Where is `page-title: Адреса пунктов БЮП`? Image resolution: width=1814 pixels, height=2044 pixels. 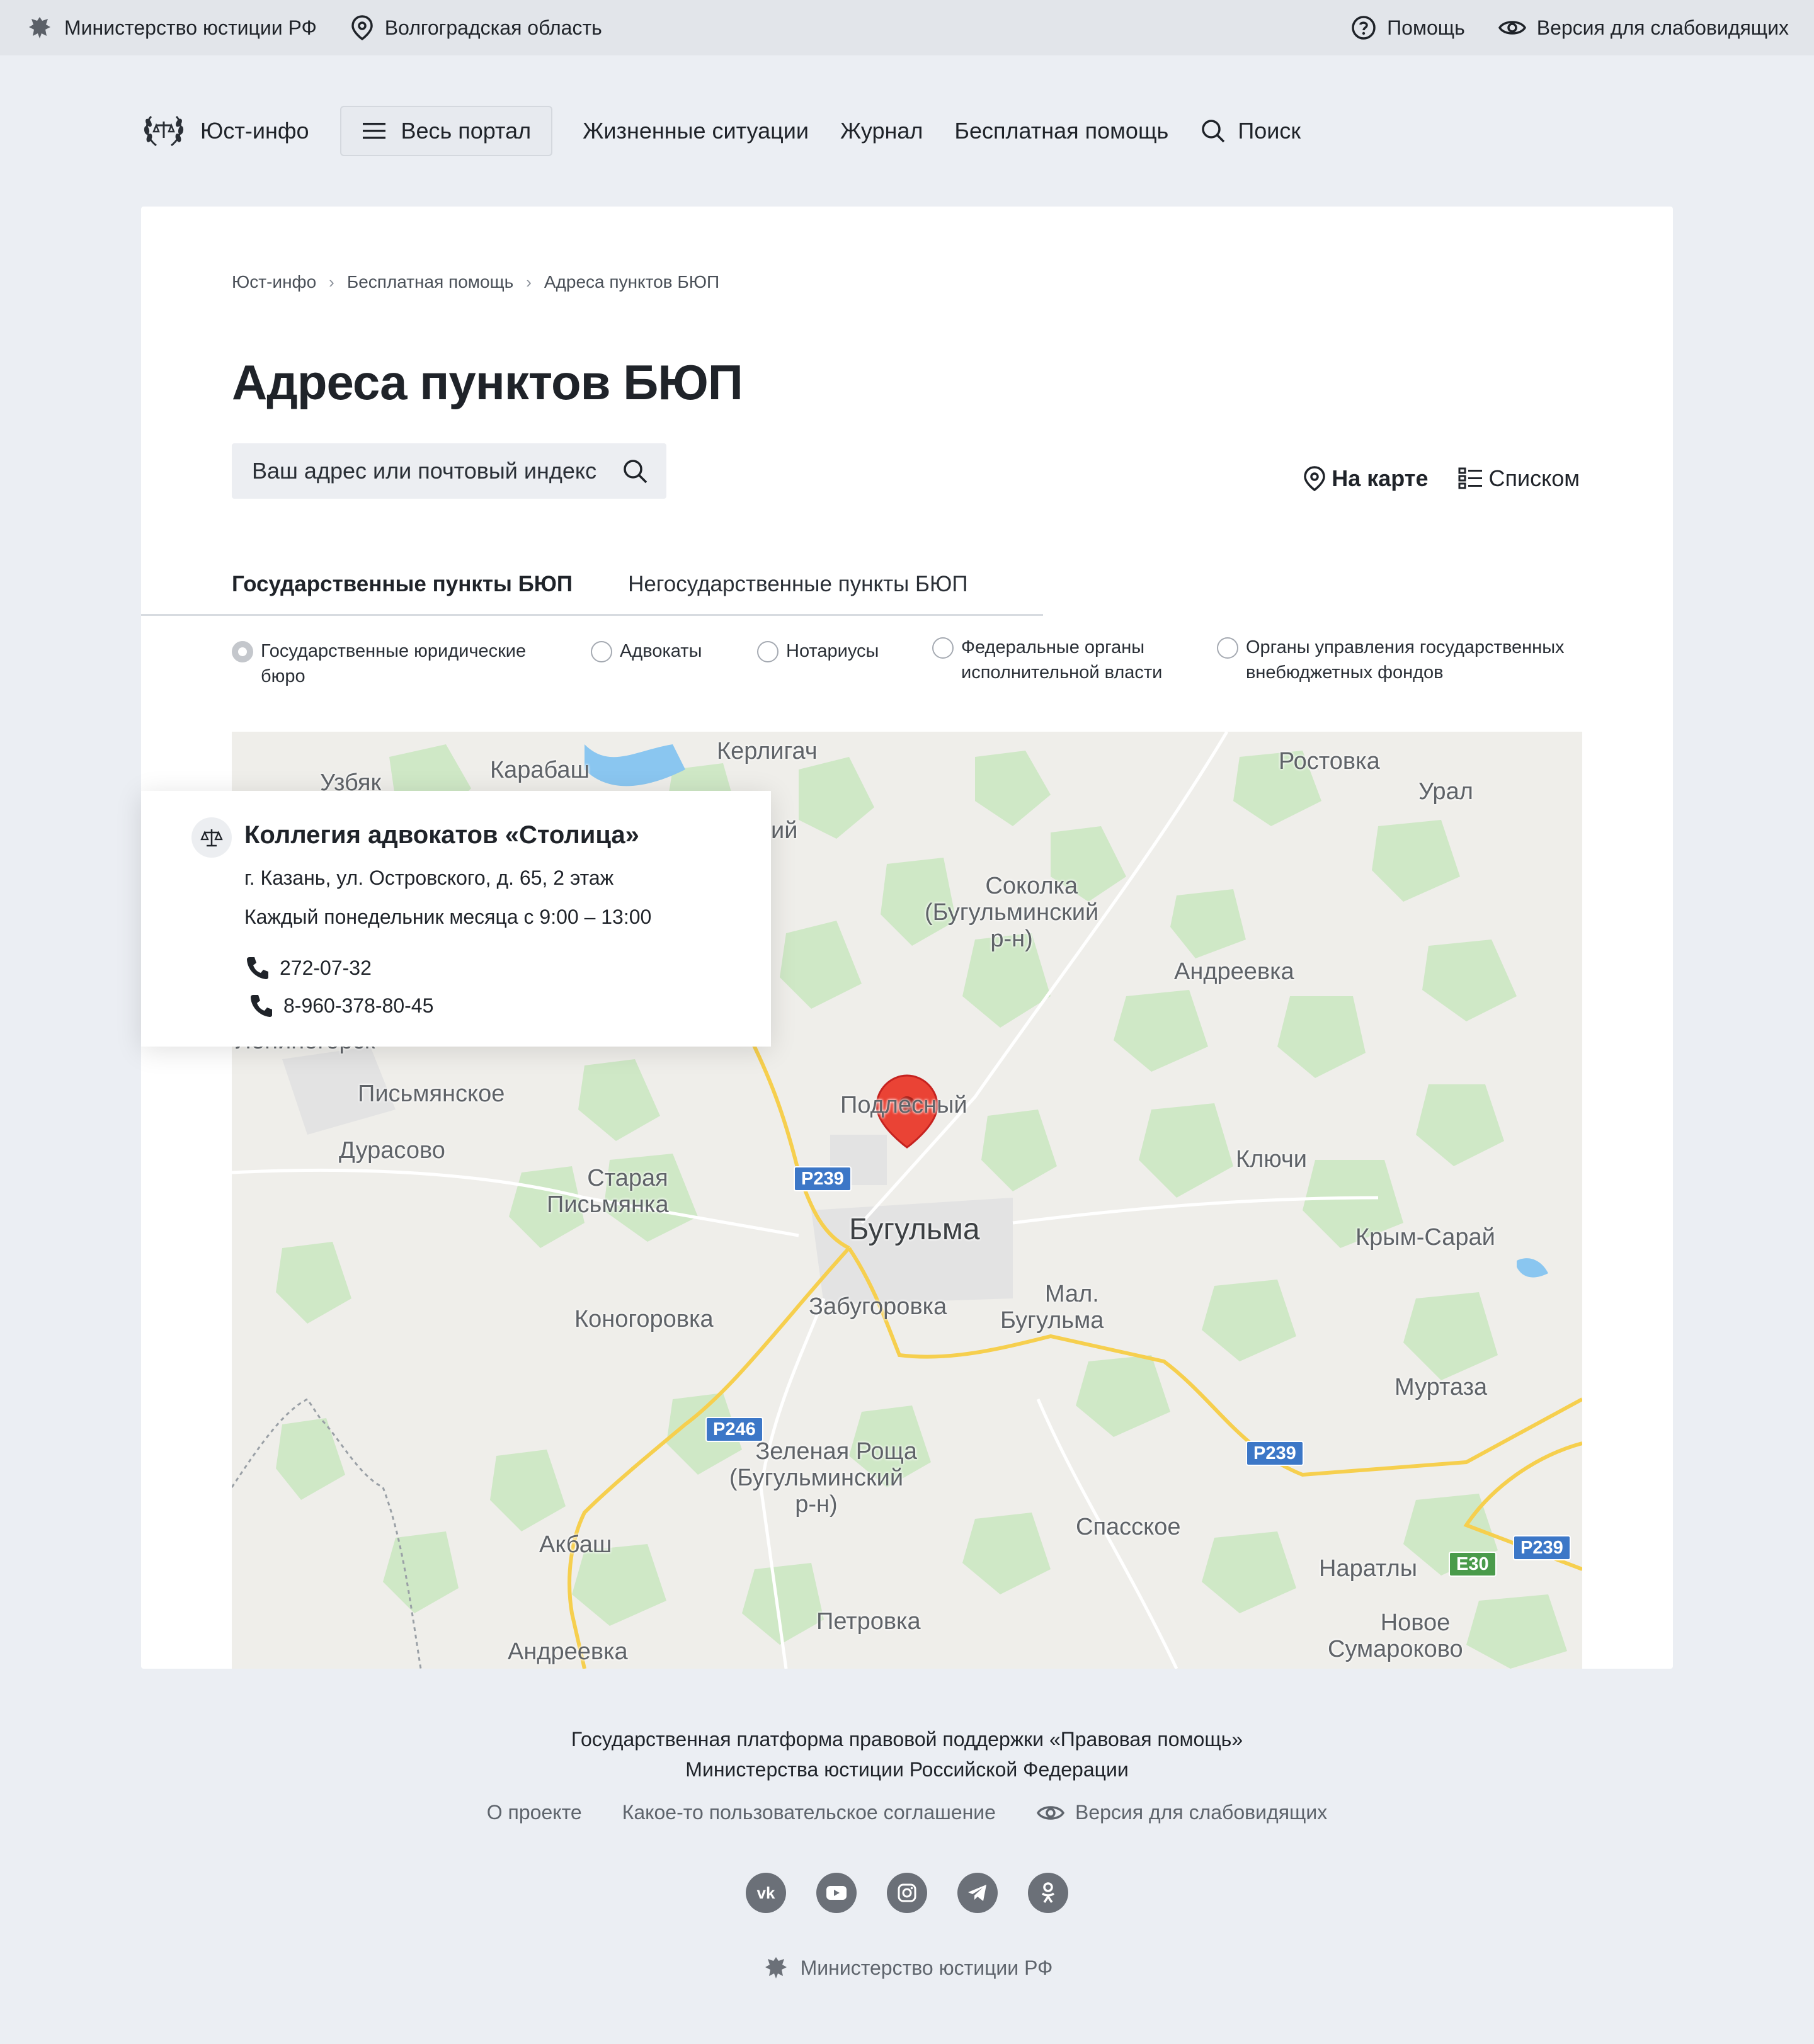 page-title: Адреса пунктов БЮП is located at coordinates (487, 382).